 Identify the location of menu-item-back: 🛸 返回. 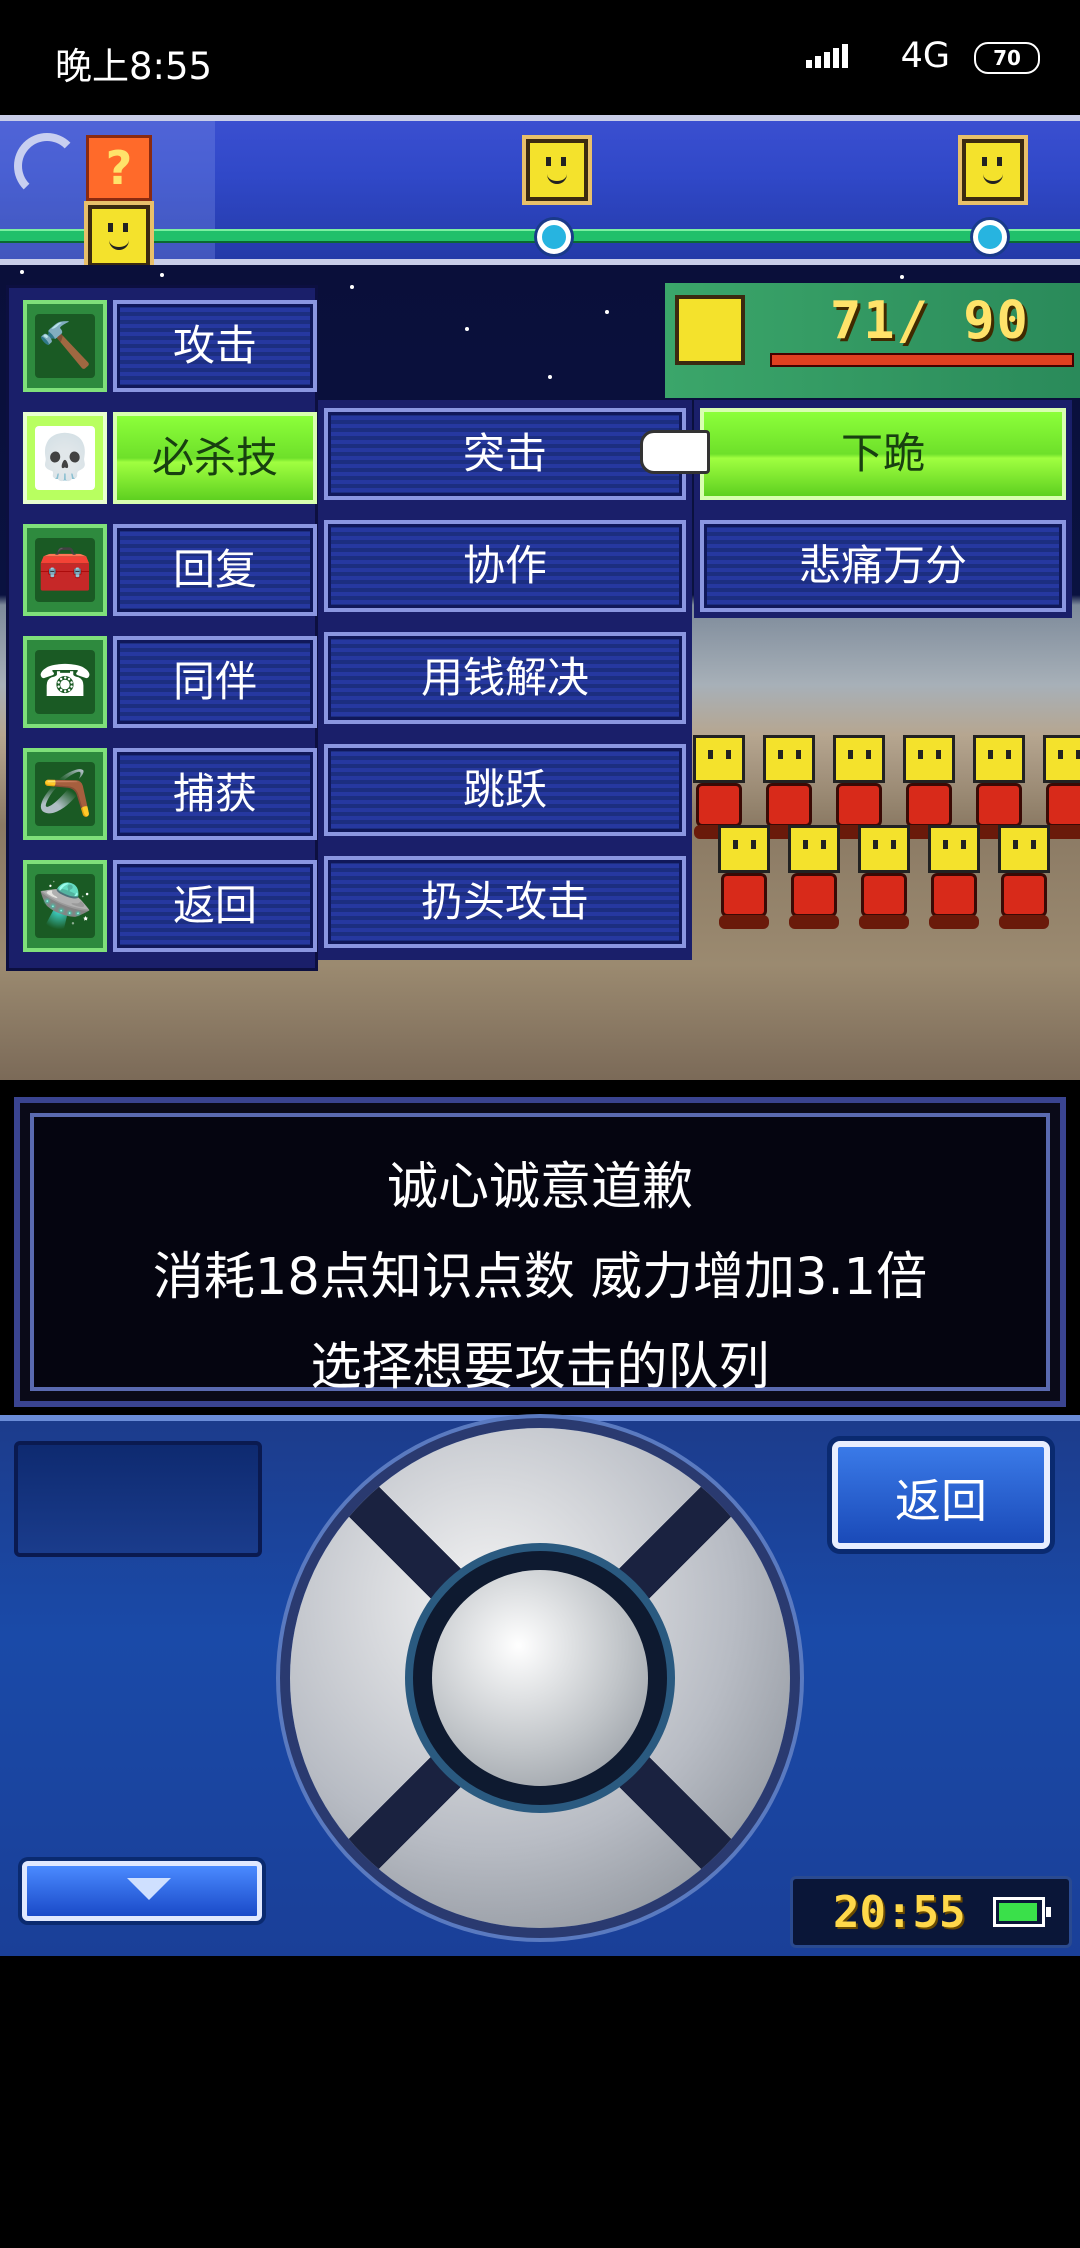
(166, 906).